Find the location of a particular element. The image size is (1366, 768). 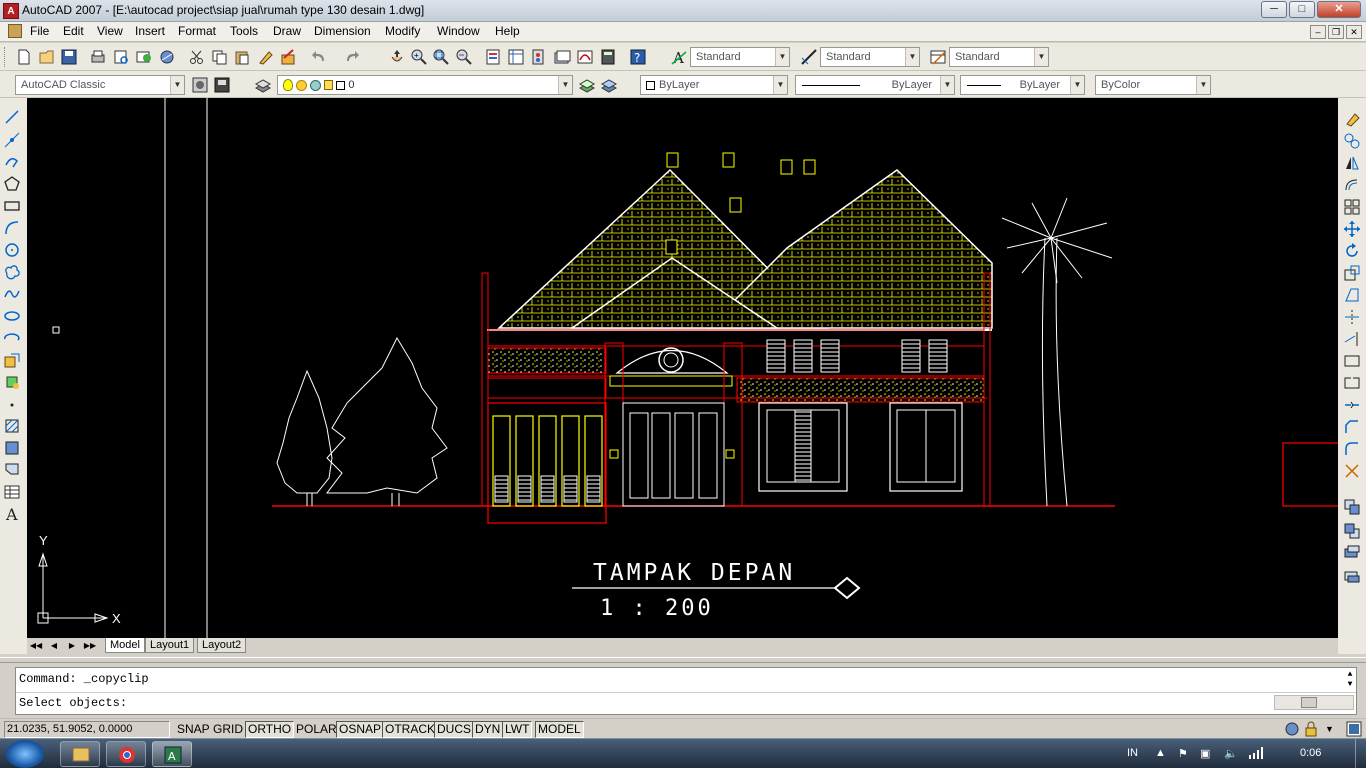

properties-icon is located at coordinates (493, 57).